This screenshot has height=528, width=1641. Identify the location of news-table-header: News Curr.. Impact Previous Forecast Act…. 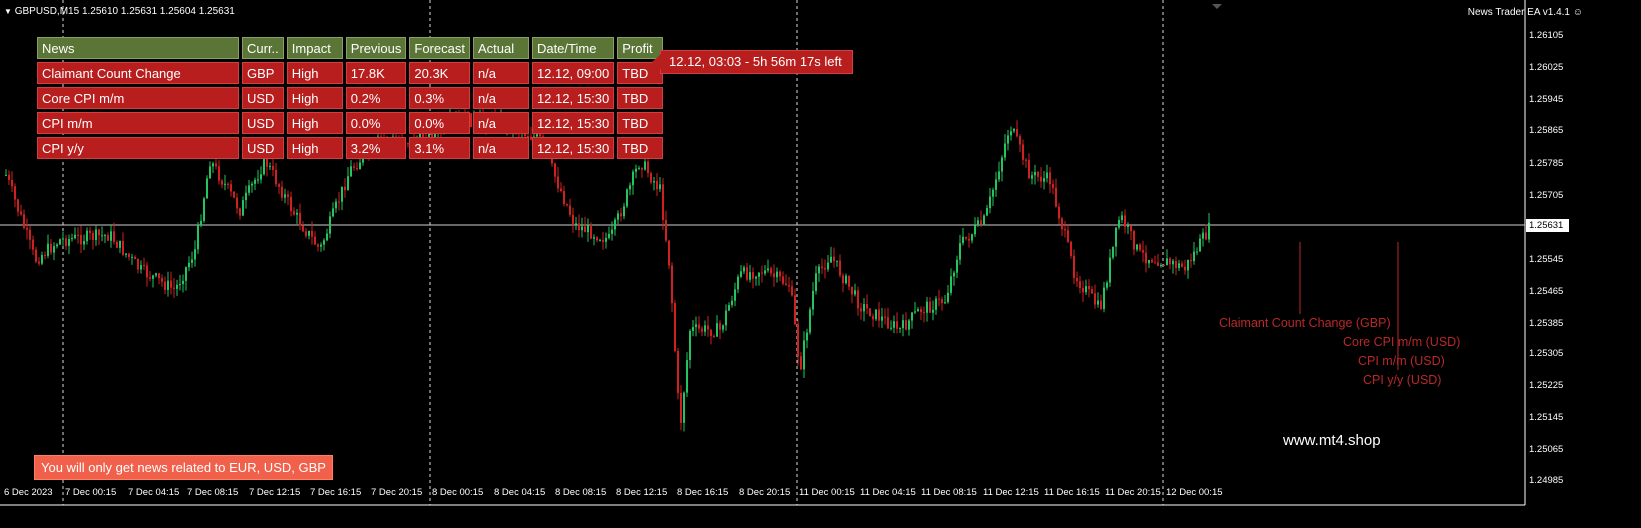
(350, 48).